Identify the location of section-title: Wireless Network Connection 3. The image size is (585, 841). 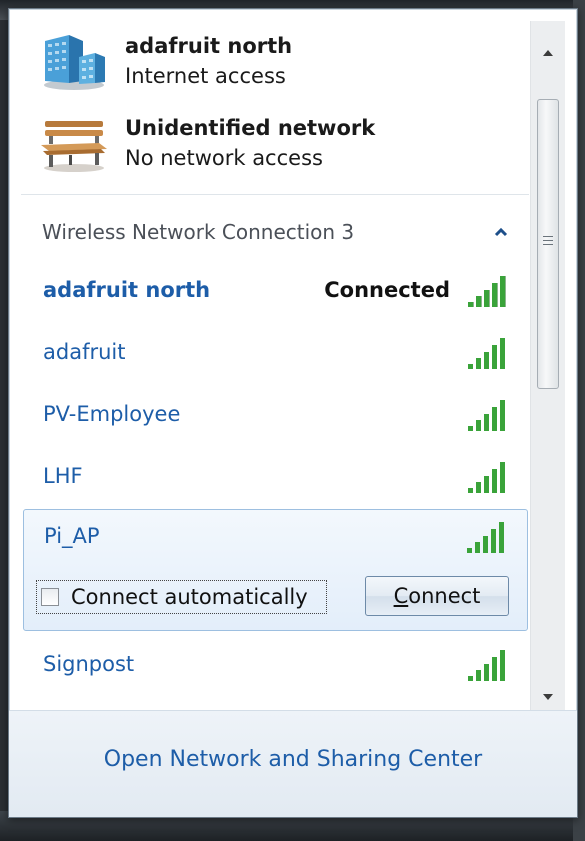
(198, 232).